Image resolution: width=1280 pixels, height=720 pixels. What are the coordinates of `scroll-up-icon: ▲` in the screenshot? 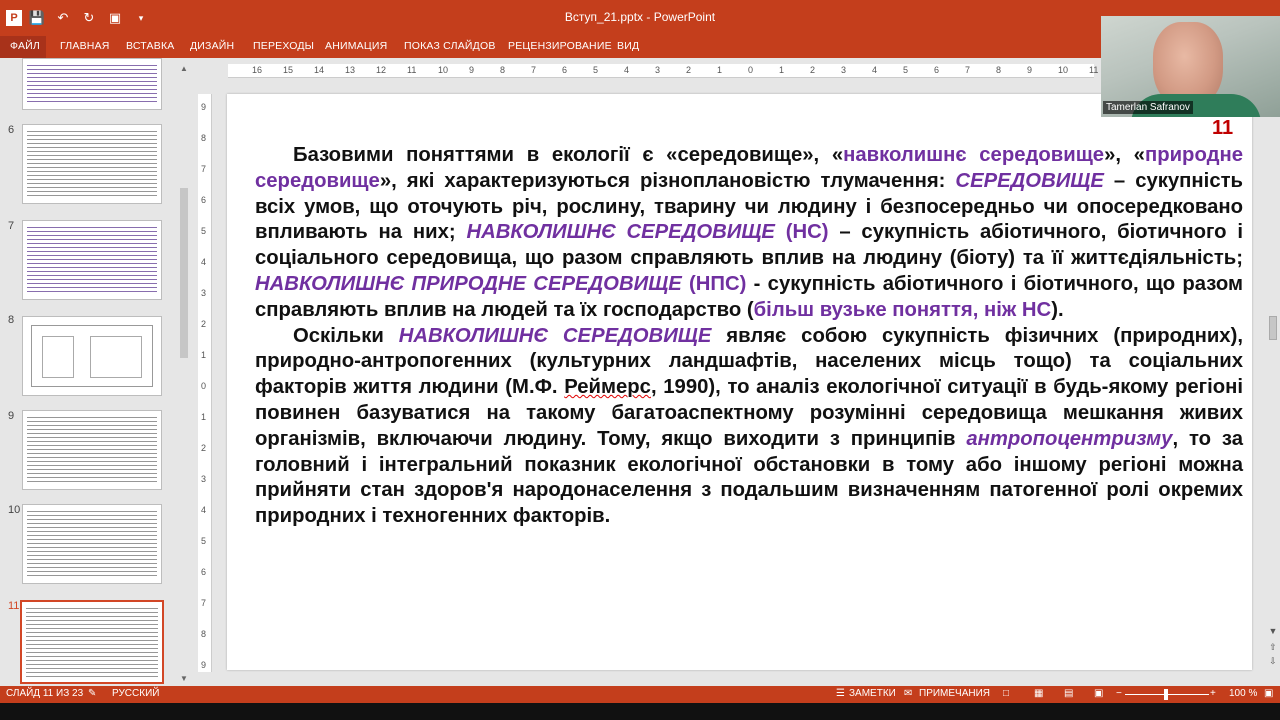 It's located at (184, 69).